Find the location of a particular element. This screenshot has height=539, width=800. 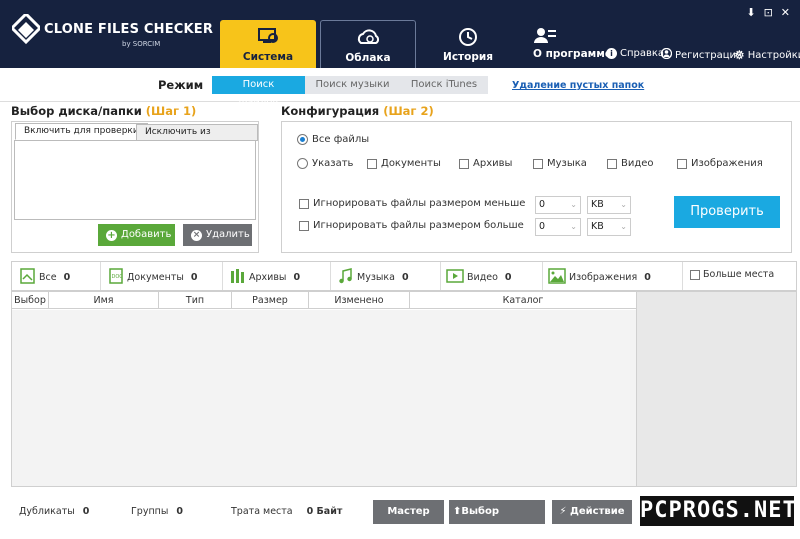

specify-option: Указать is located at coordinates (325, 163).